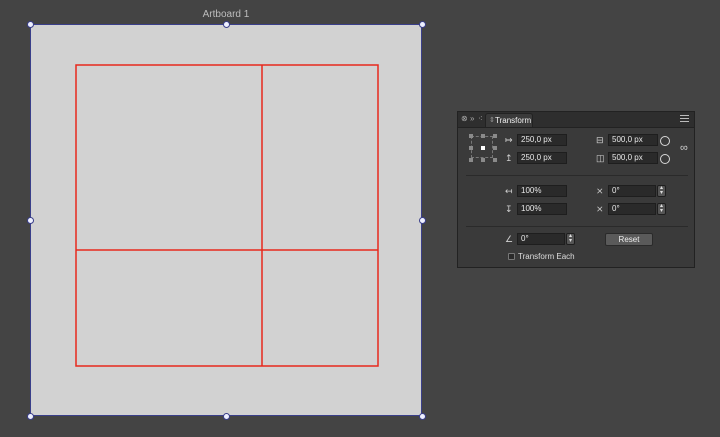 This screenshot has width=720, height=437. What do you see at coordinates (665, 159) in the screenshot?
I see `height-lock-circle-icon` at bounding box center [665, 159].